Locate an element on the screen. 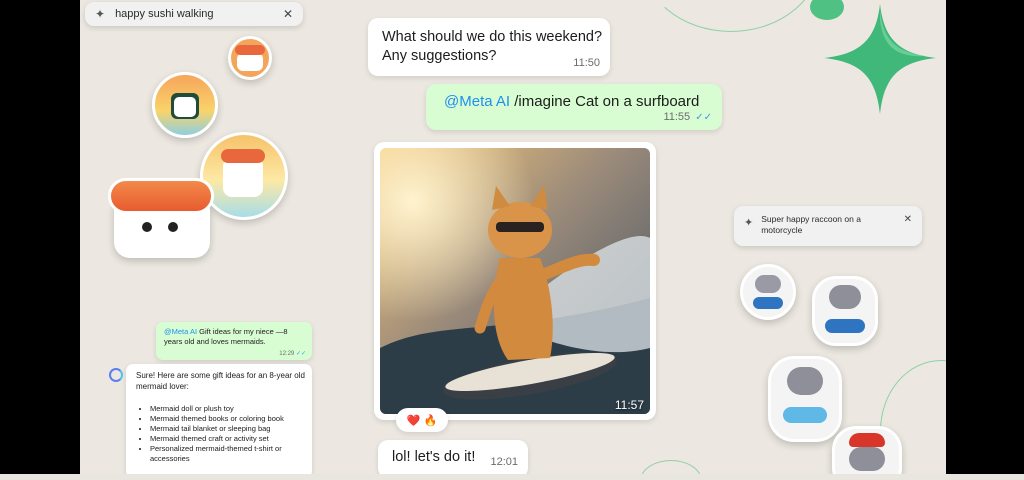  decorative-arc-top is located at coordinates (731, 16).